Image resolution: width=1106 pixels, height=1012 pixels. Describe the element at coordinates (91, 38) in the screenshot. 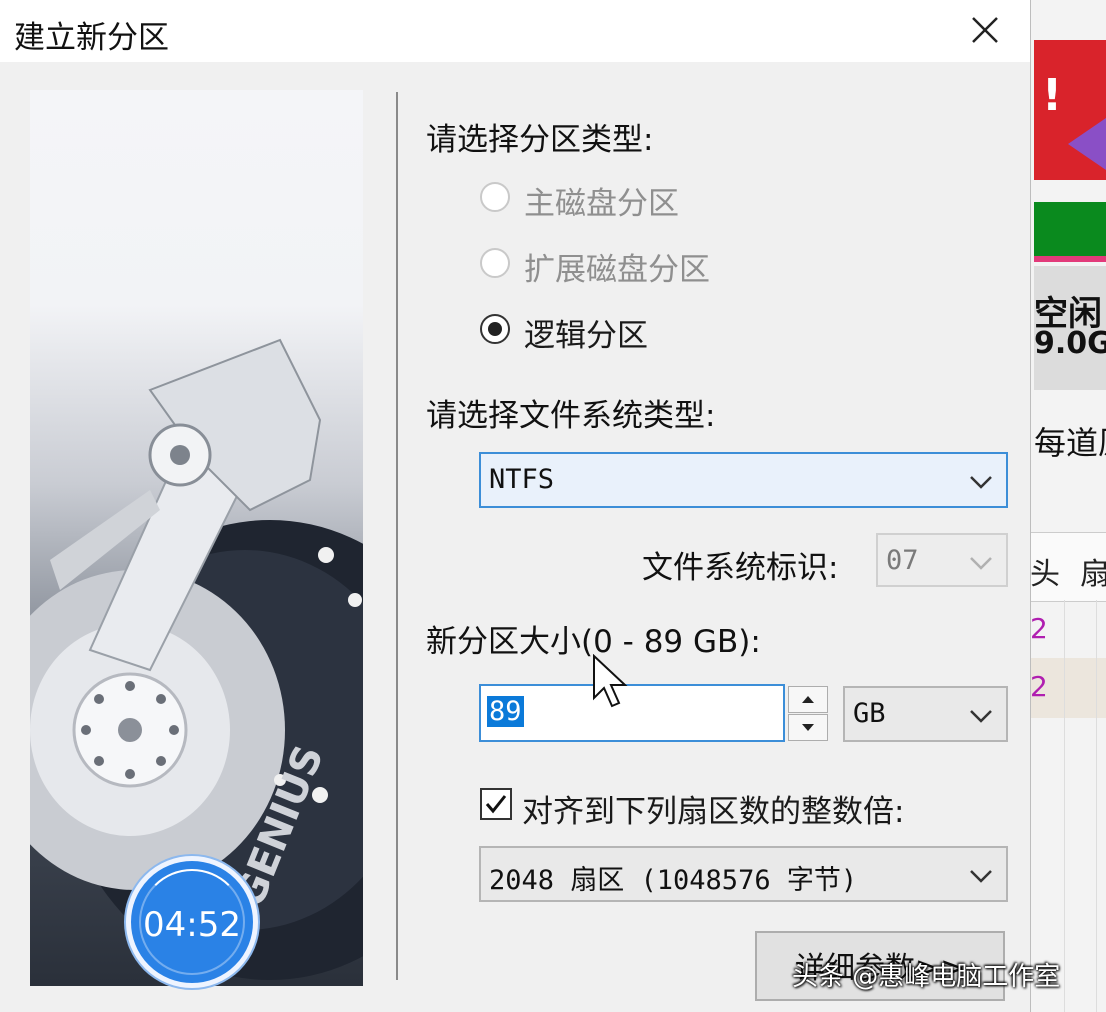

I see `dialog-title: 建立新分区` at that location.